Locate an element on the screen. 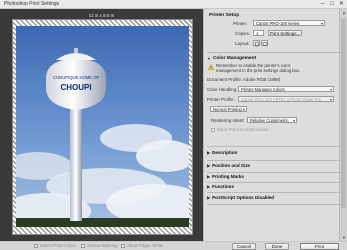 The image size is (347, 250). section-functions-label: Functions is located at coordinates (223, 186).